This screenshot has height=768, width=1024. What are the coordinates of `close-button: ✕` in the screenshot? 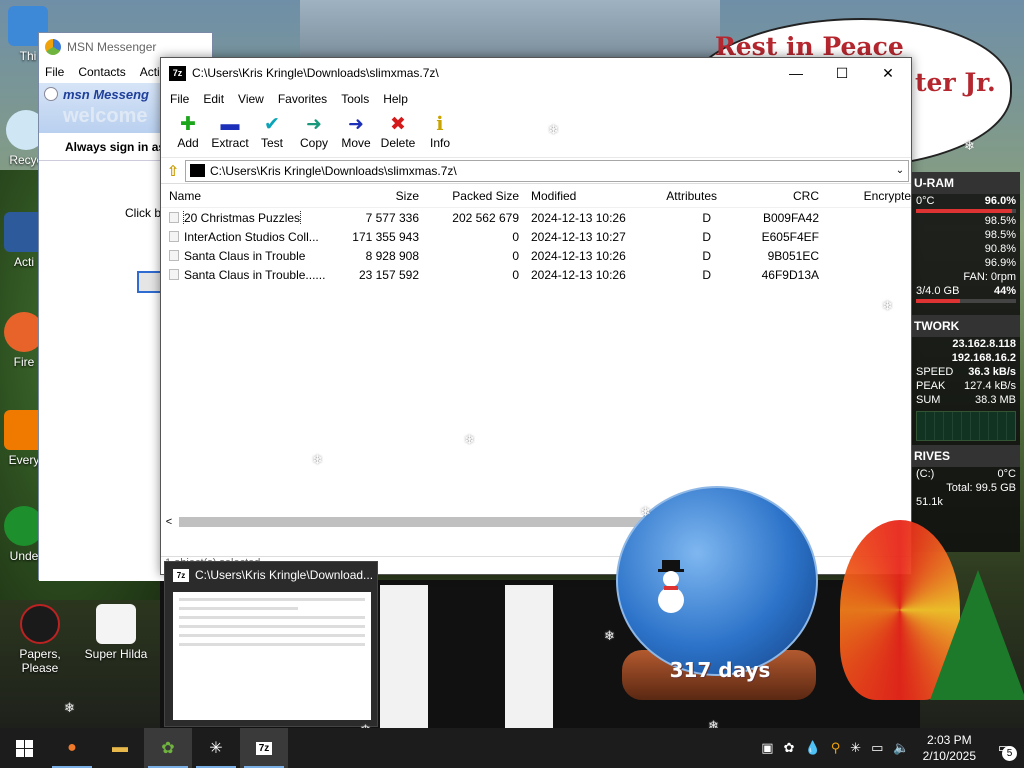 It's located at (888, 73).